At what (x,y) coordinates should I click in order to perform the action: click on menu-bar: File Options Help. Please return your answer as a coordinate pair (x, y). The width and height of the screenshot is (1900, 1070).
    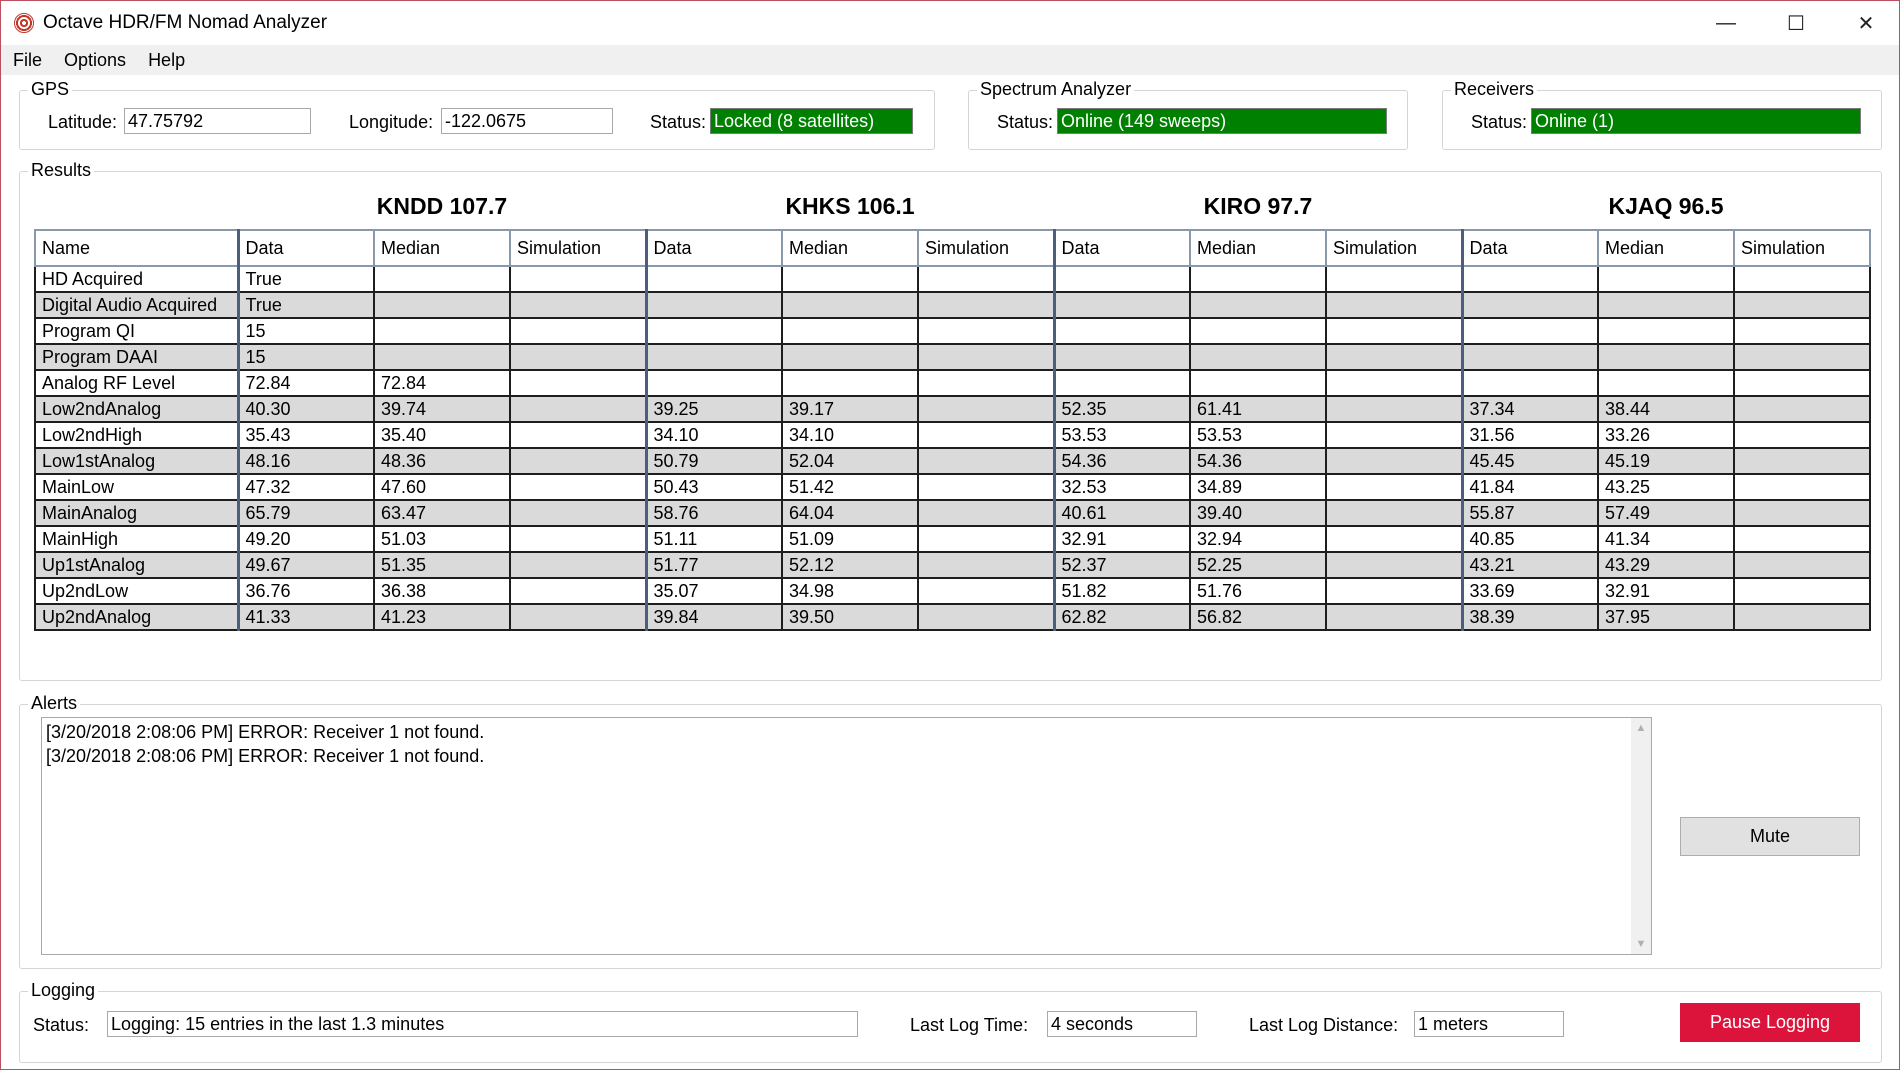
    Looking at the image, I should click on (950, 60).